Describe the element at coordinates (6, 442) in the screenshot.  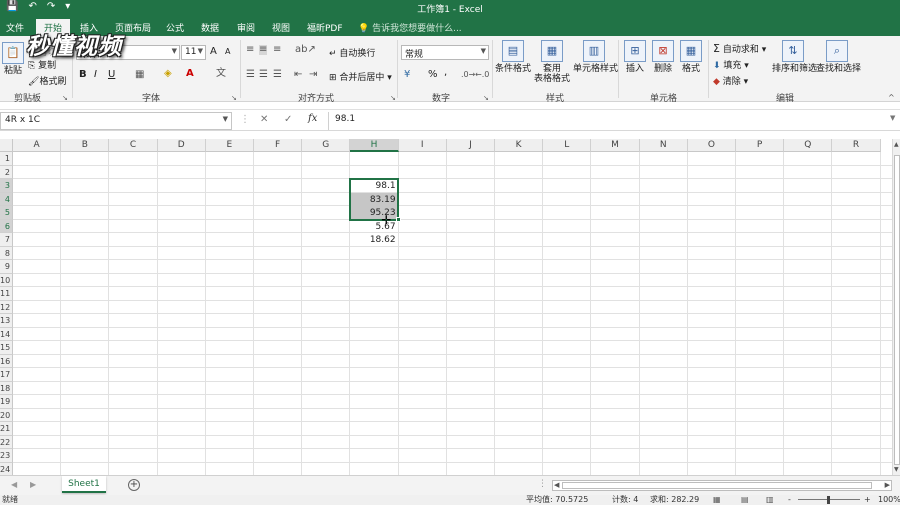
I see `row-header-22: 22` at that location.